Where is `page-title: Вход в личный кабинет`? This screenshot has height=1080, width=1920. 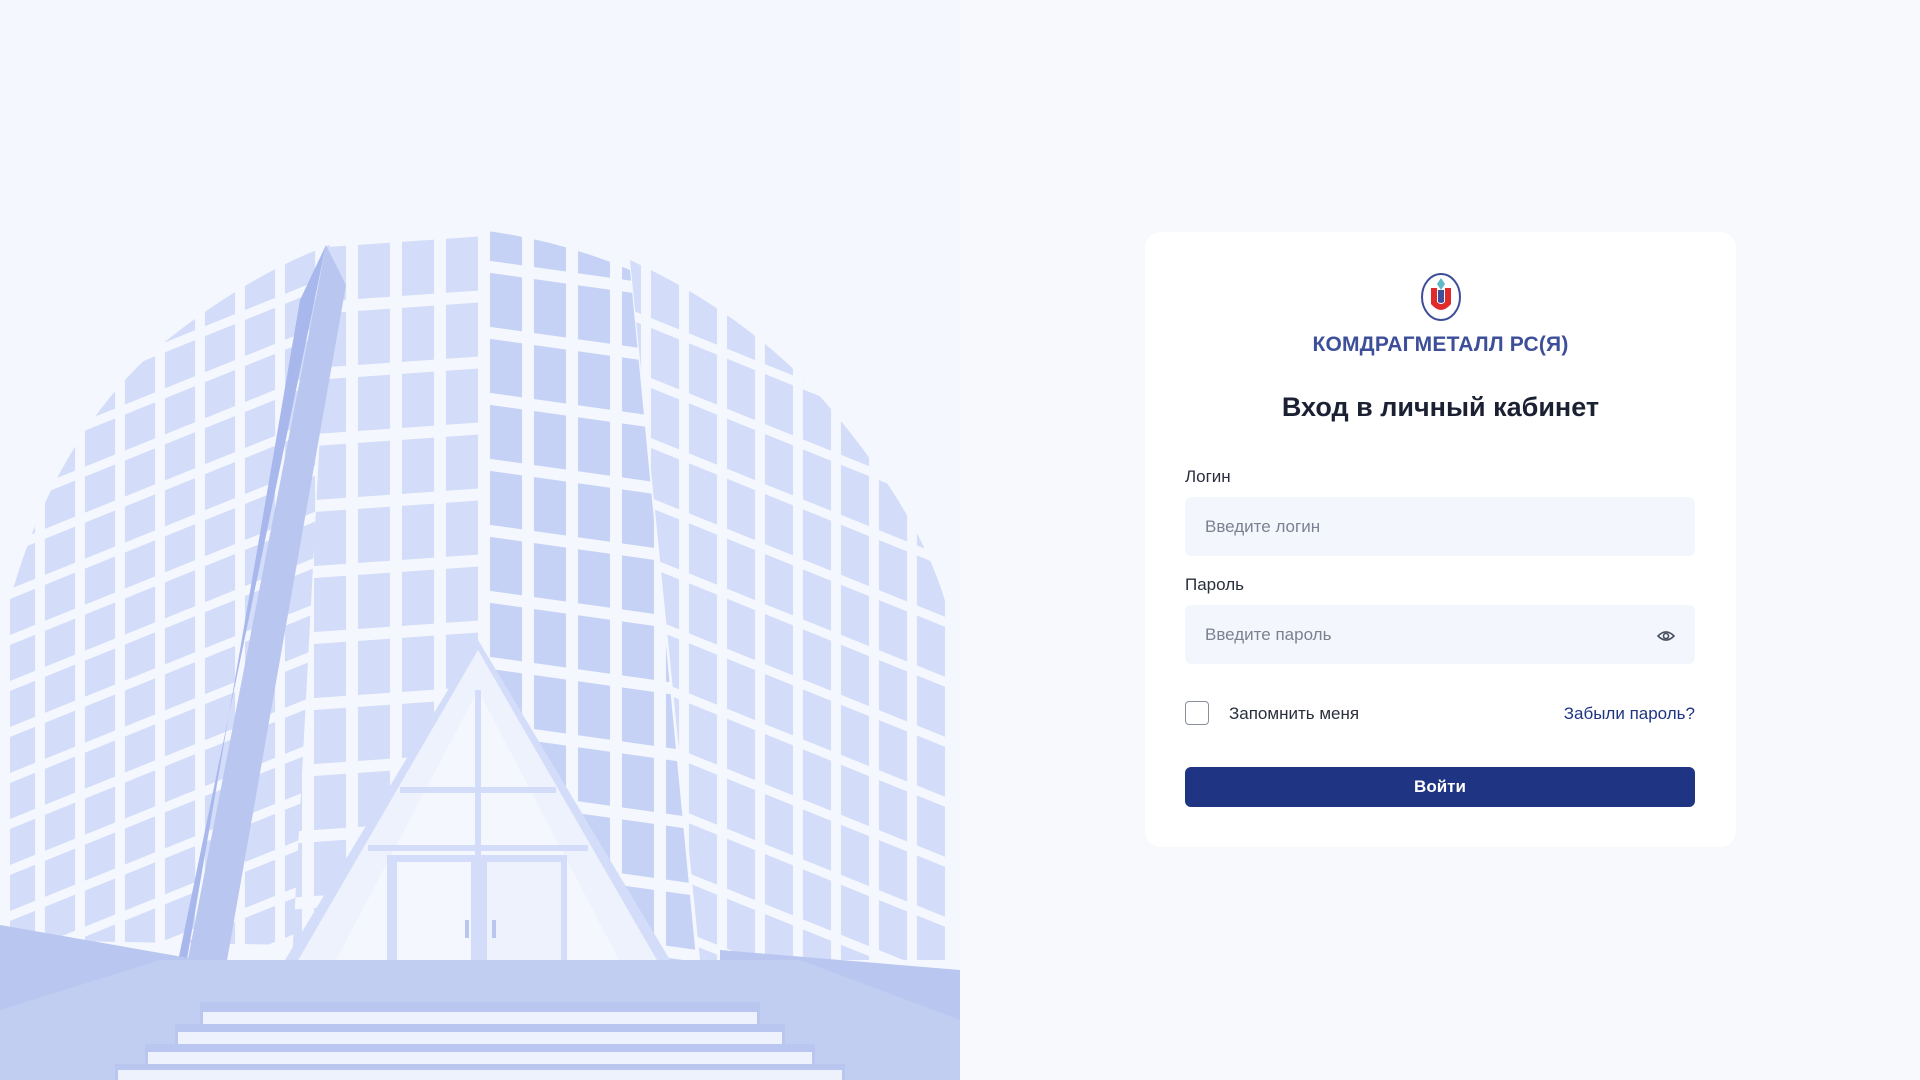 page-title: Вход в личный кабинет is located at coordinates (1440, 407).